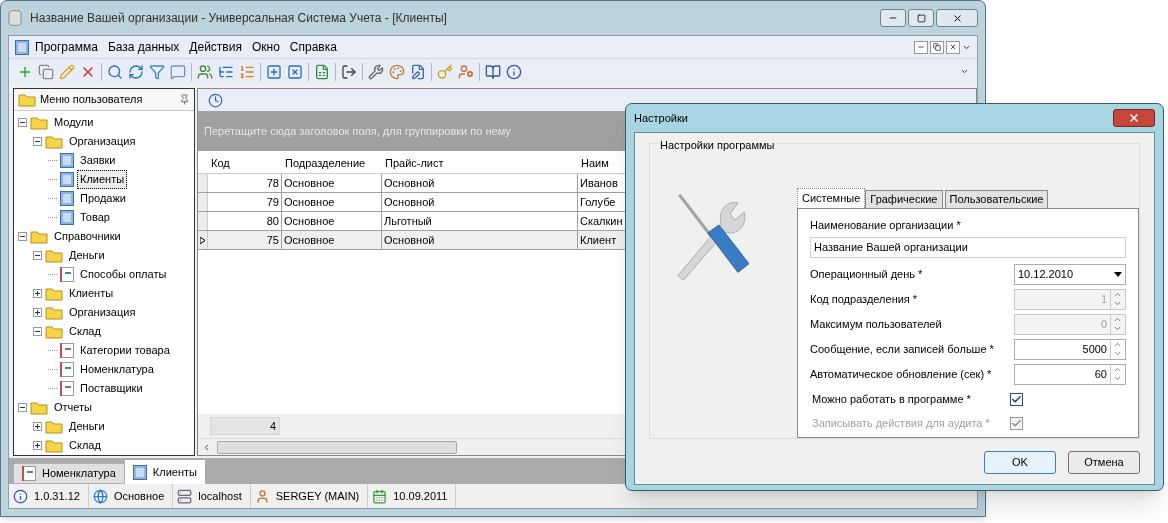 The height and width of the screenshot is (523, 1168). I want to click on cancel-button: Отмена, so click(1104, 462).